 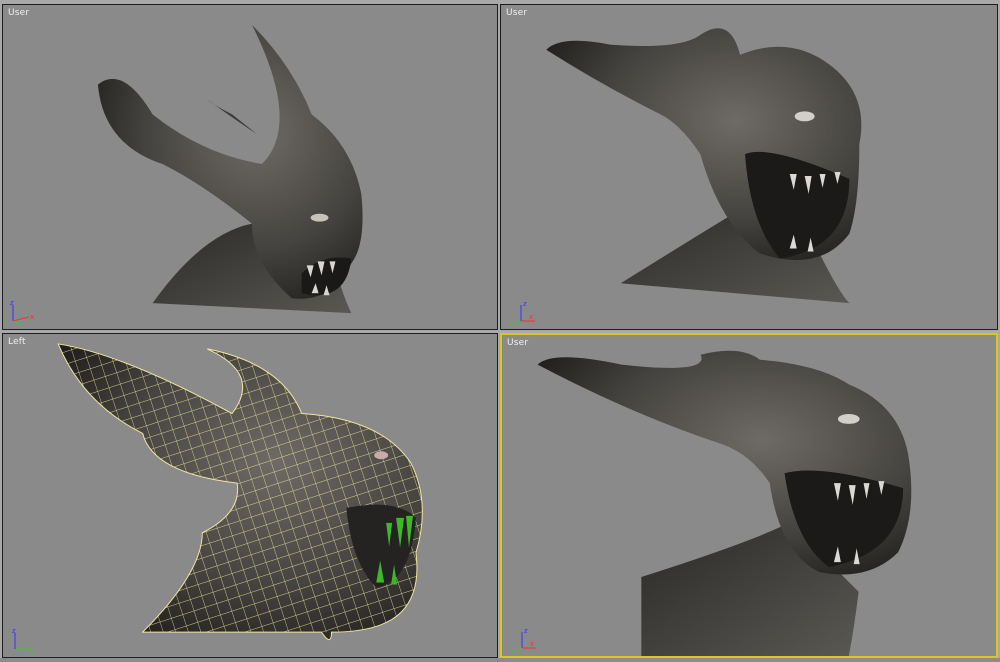 What do you see at coordinates (23, 640) in the screenshot?
I see `axis-gizmo: y z` at bounding box center [23, 640].